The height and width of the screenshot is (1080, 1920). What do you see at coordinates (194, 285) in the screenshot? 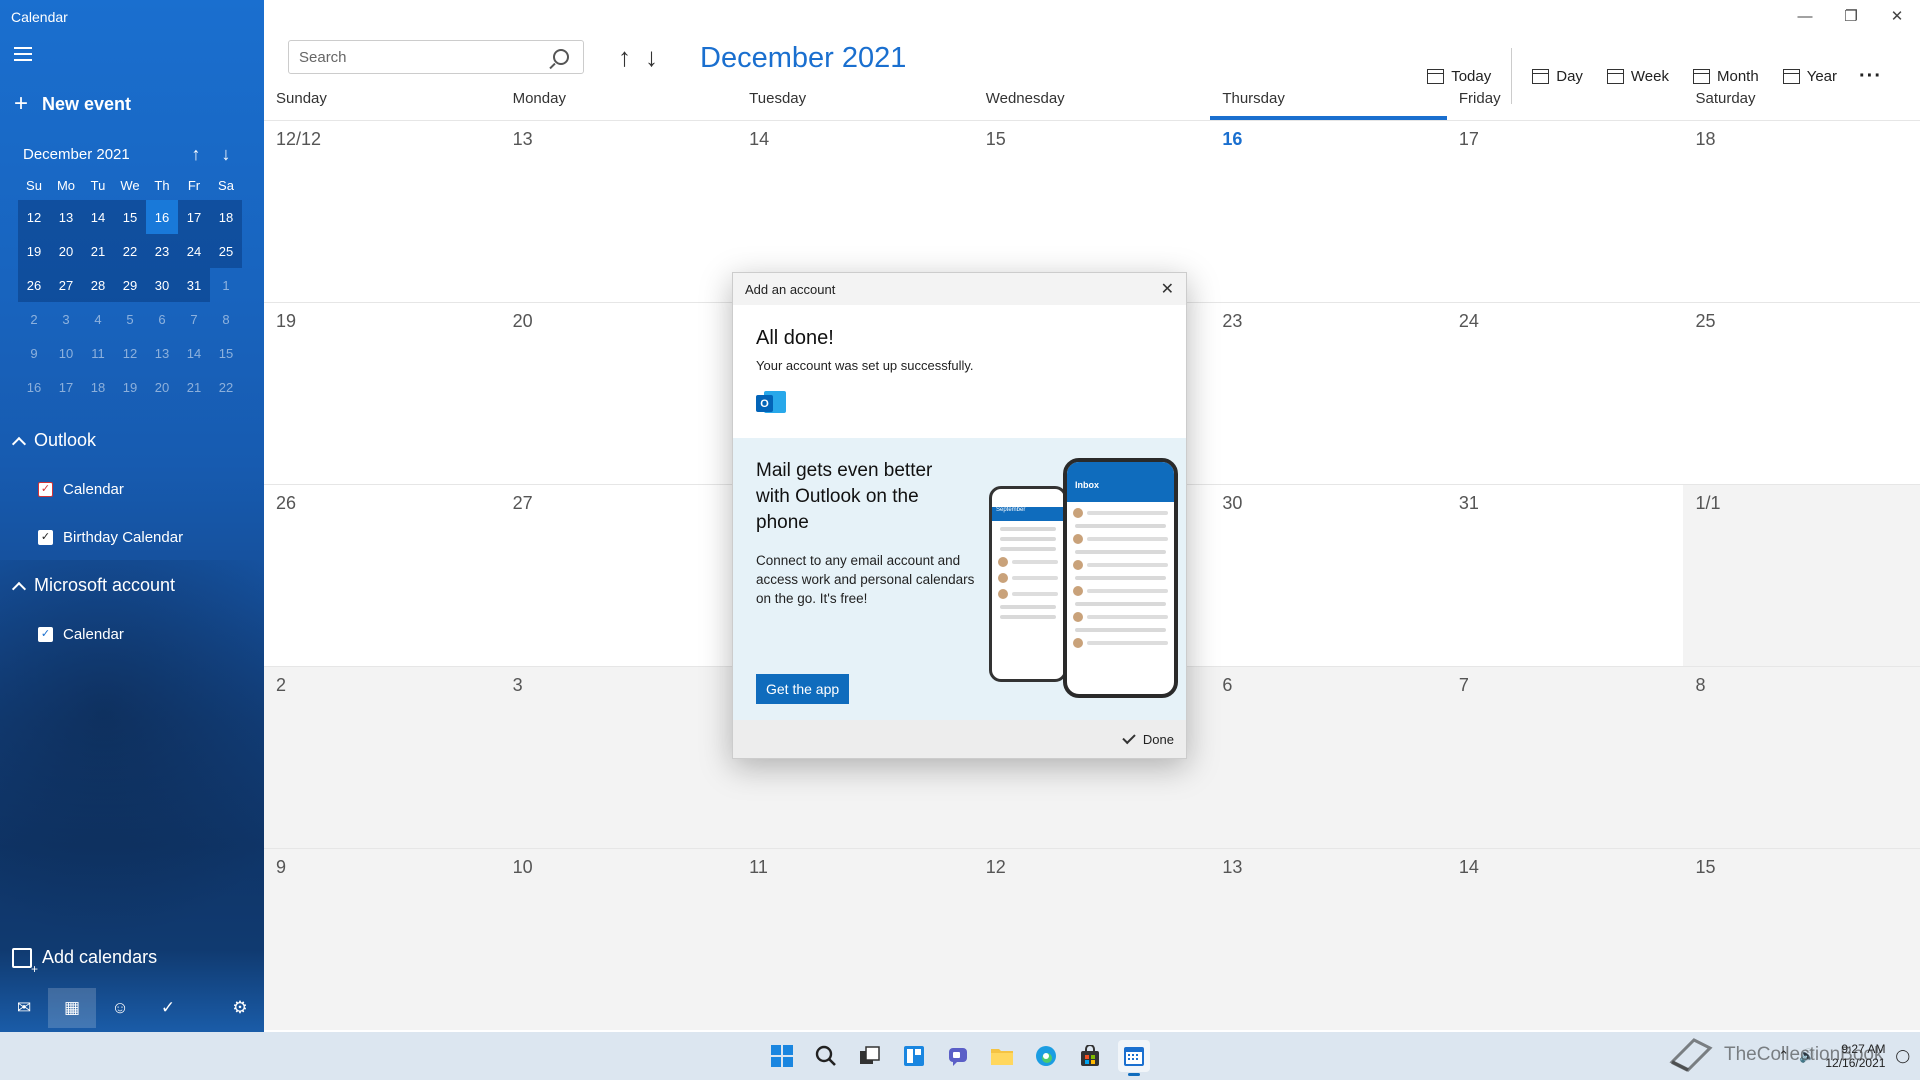
I see `mini-calendar-day: 31` at bounding box center [194, 285].